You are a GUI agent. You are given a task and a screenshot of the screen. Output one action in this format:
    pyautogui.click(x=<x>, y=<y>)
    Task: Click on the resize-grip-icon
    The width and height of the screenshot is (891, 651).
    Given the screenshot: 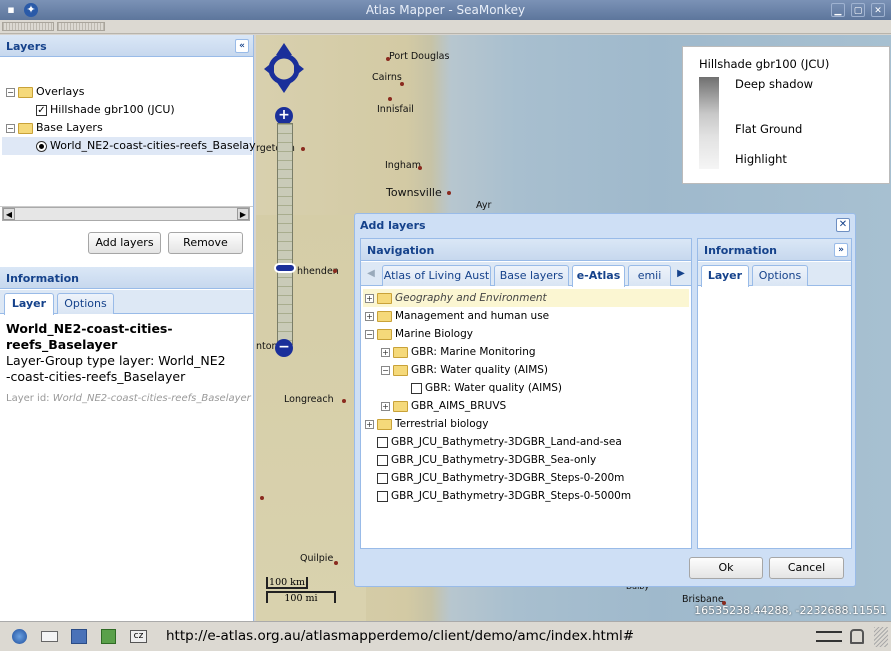 What is the action you would take?
    pyautogui.click(x=881, y=637)
    